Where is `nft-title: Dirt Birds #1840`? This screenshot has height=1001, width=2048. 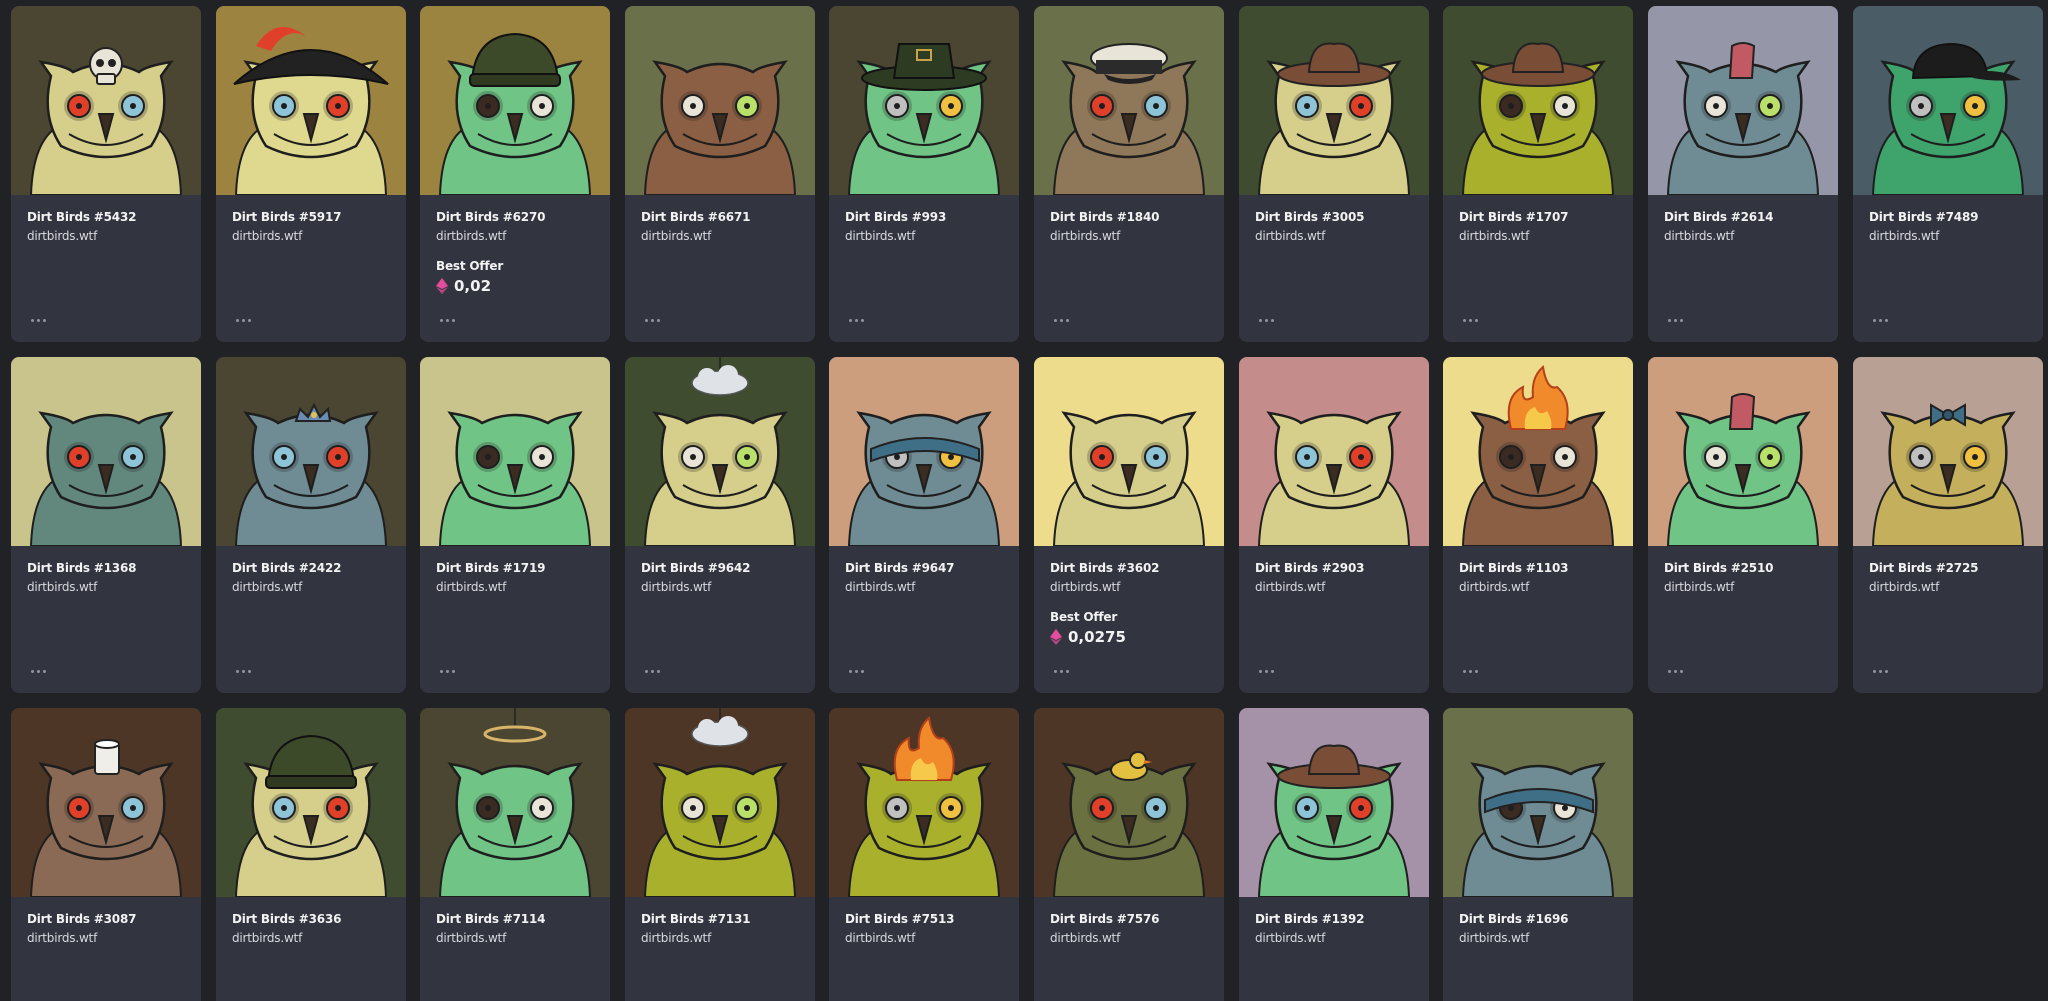
nft-title: Dirt Birds #1840 is located at coordinates (1137, 217).